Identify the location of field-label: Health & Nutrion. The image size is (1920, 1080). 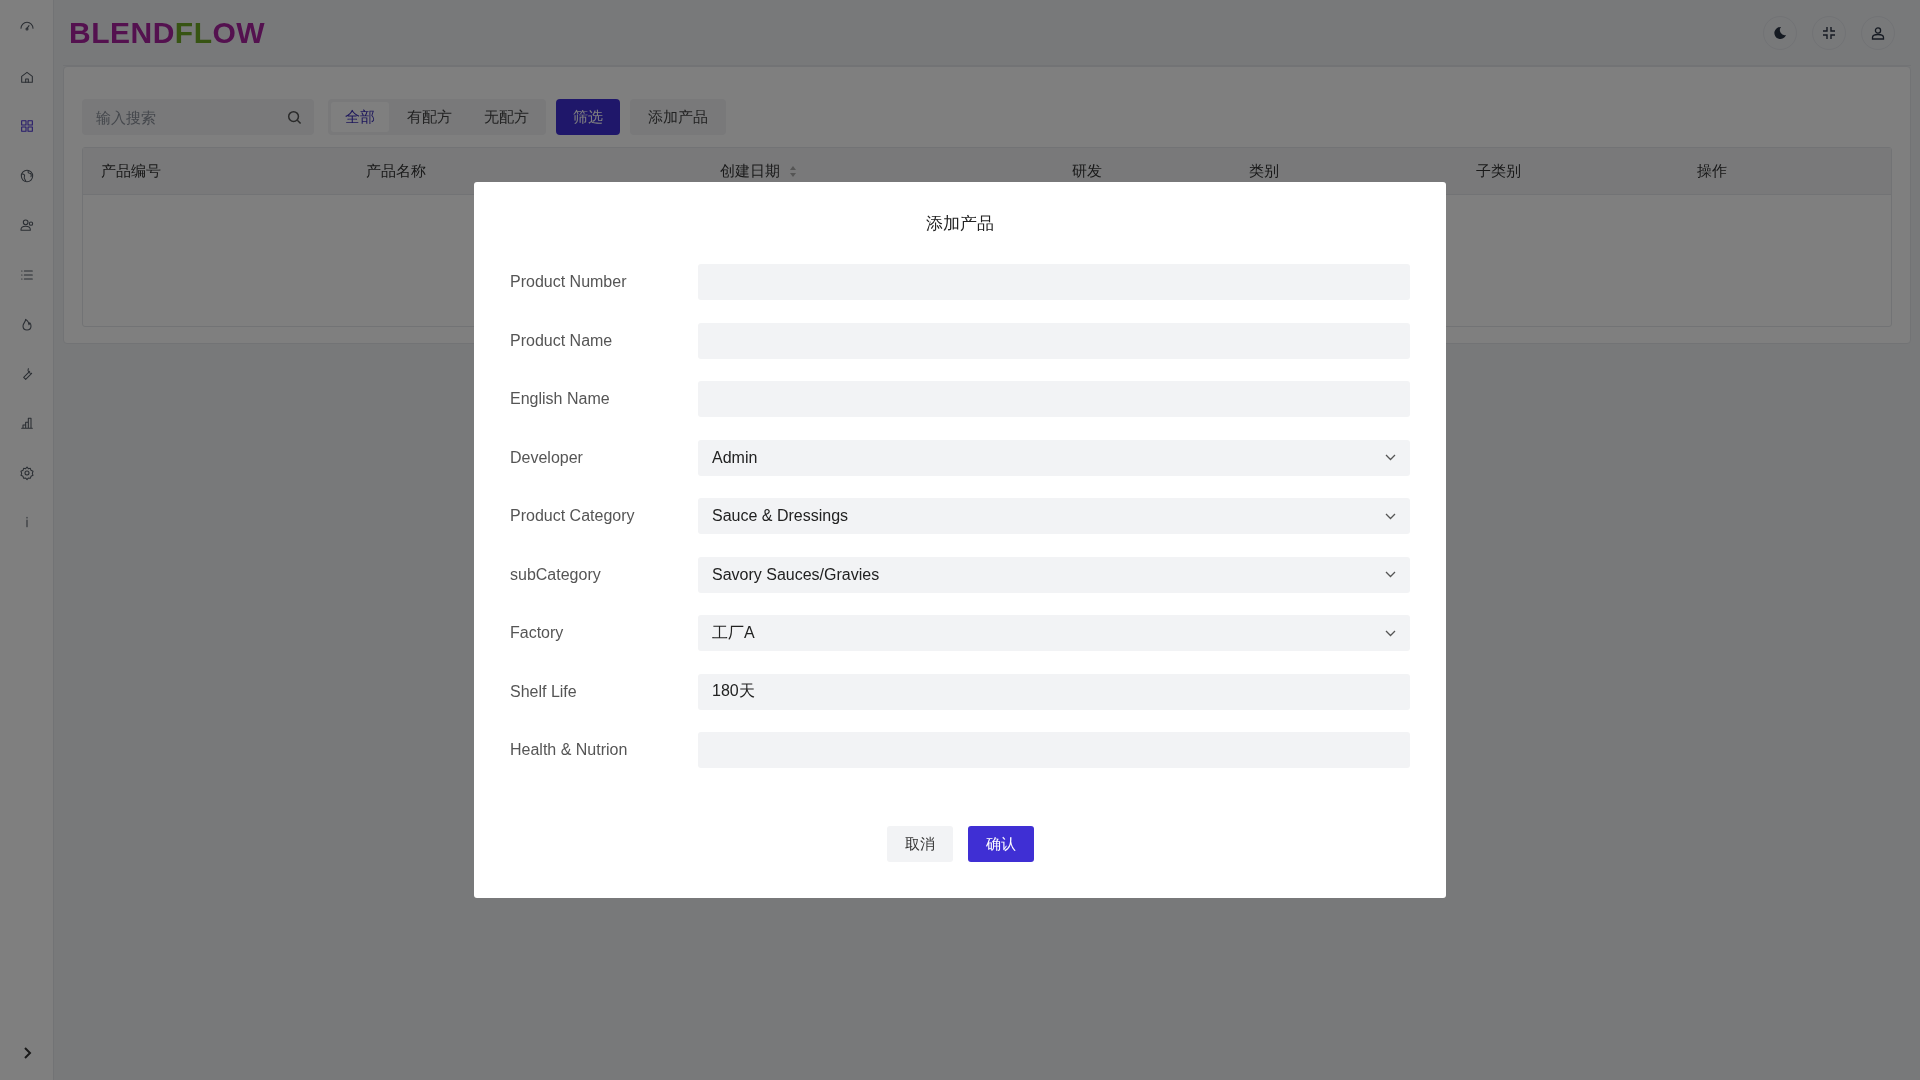
(569, 750).